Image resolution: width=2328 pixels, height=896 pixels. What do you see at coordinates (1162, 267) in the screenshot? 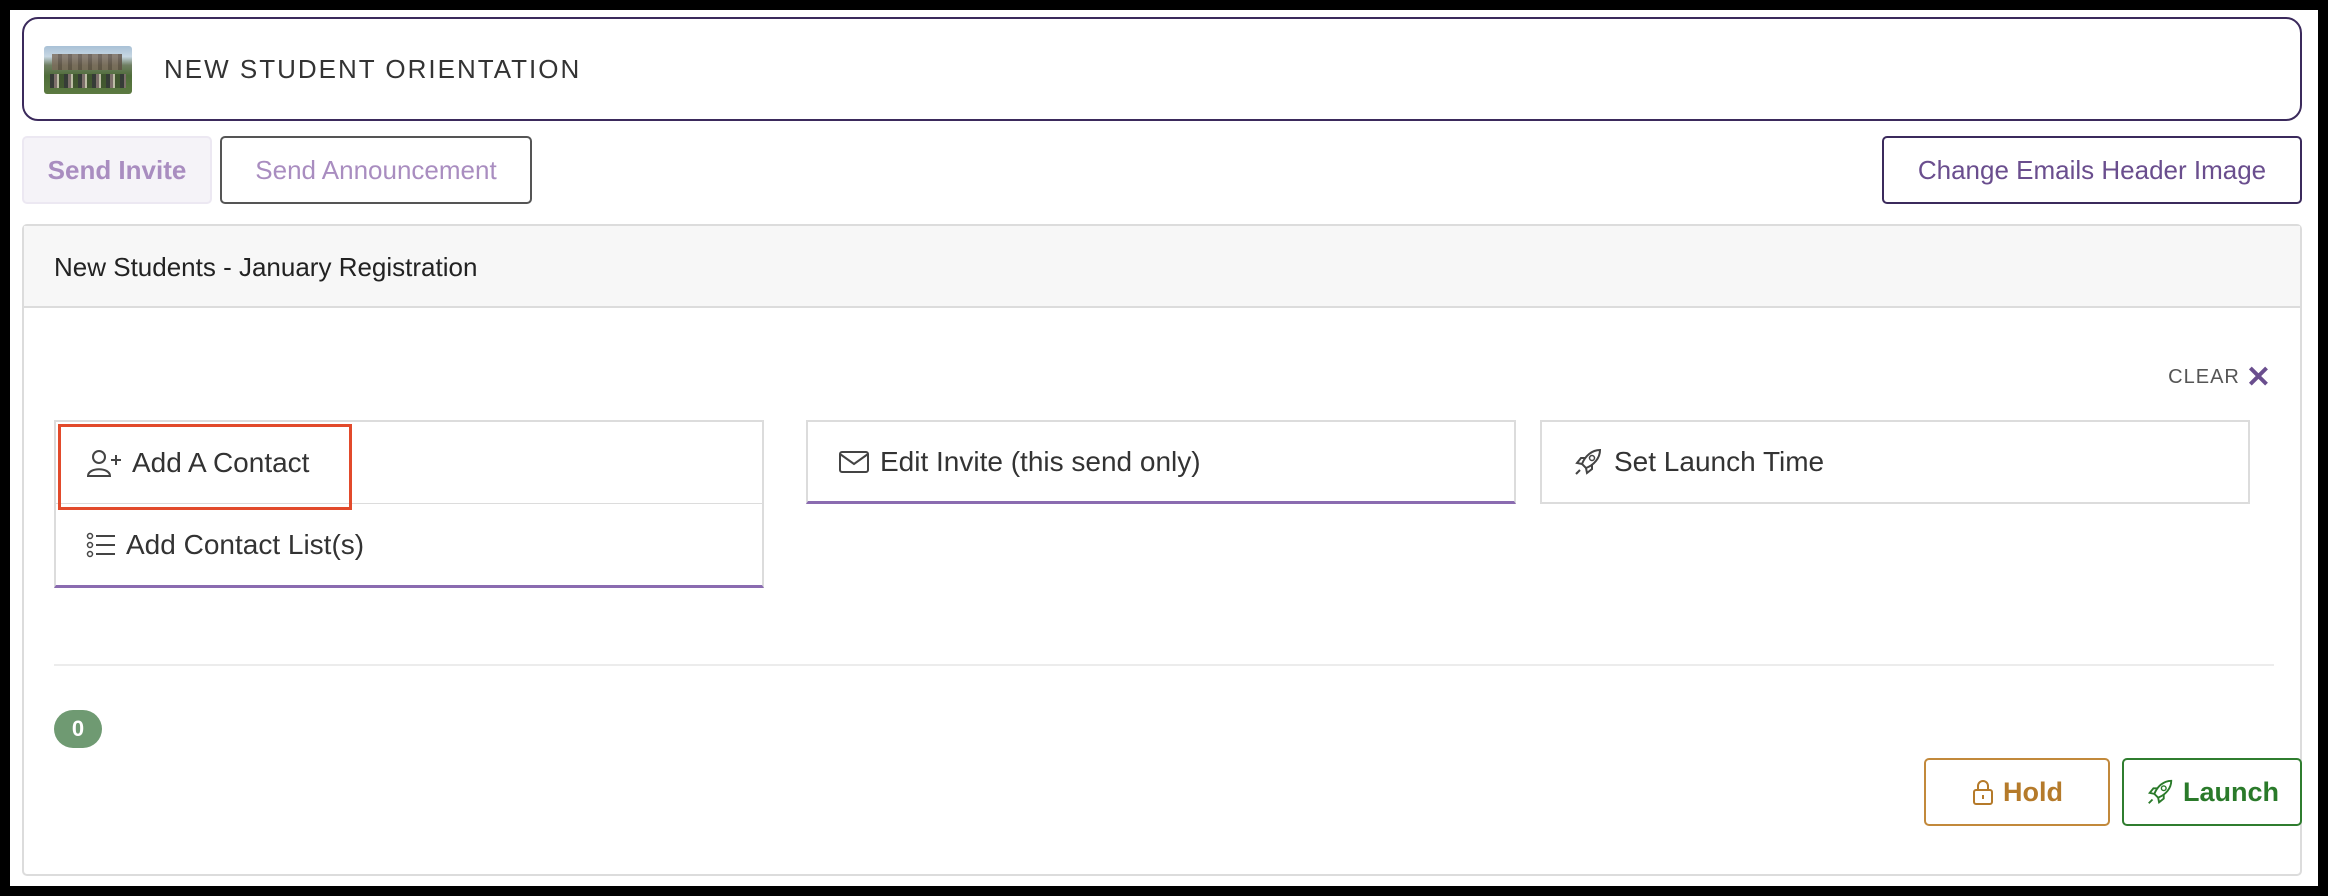
I see `panel-header: New Students - January Registration` at bounding box center [1162, 267].